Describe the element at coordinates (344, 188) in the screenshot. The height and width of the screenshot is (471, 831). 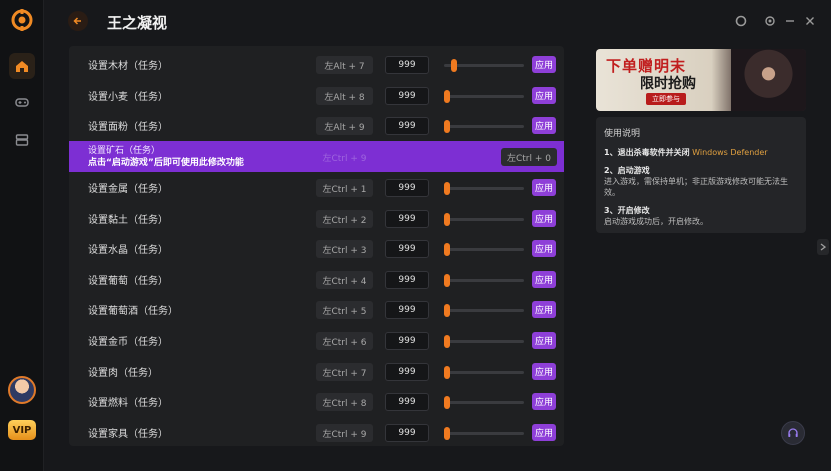
I see `hotkey-button: 左Ctrl + 1` at that location.